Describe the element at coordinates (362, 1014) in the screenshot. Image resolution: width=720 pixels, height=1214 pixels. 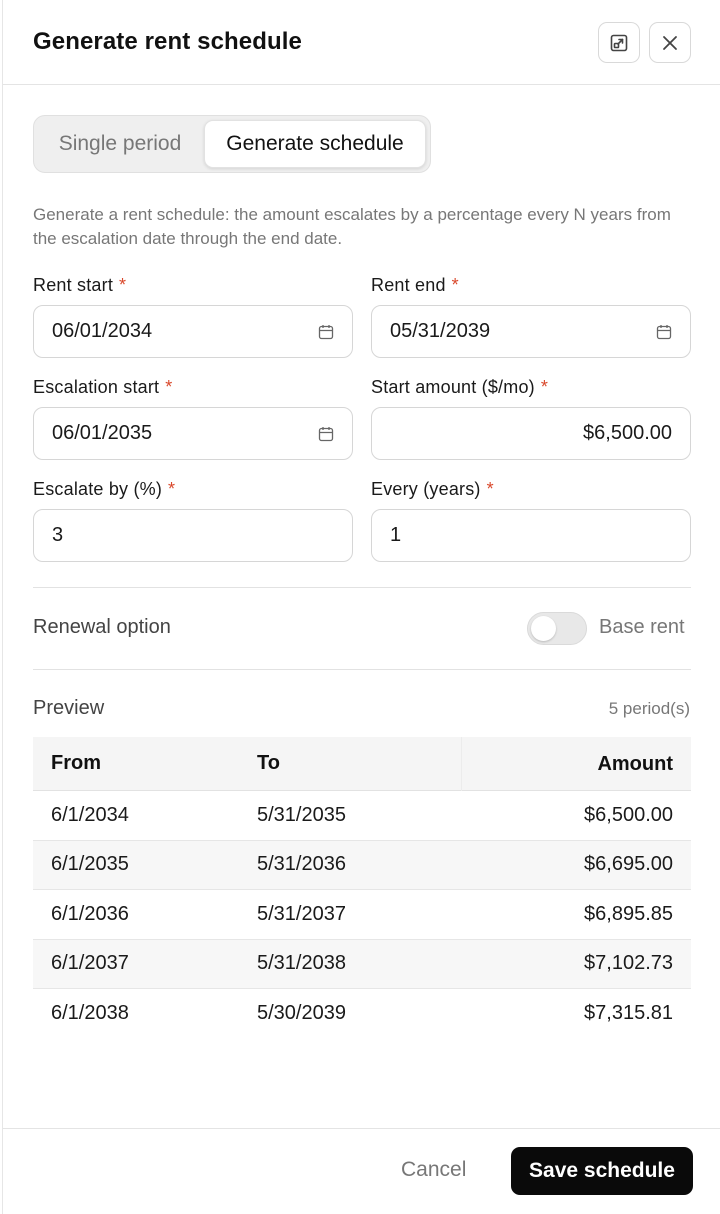
I see `table-row: 6/1/2038 5/30/2039 $7,315.81` at that location.